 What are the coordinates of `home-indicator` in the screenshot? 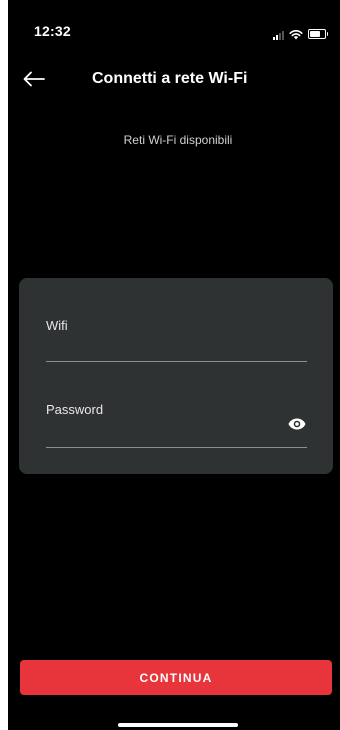 It's located at (178, 725).